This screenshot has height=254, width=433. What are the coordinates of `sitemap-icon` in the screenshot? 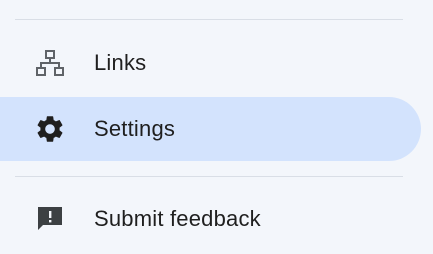 It's located at (50, 63).